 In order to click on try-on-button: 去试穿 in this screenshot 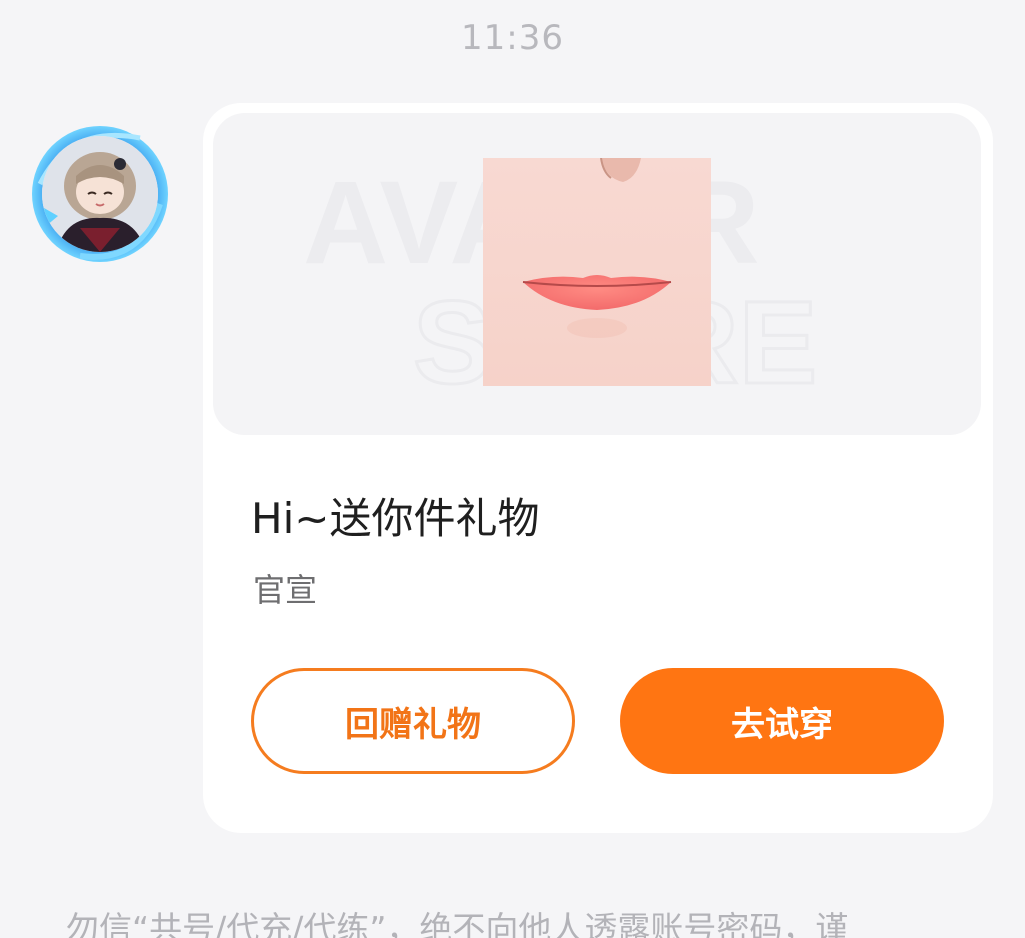, I will do `click(782, 721)`.